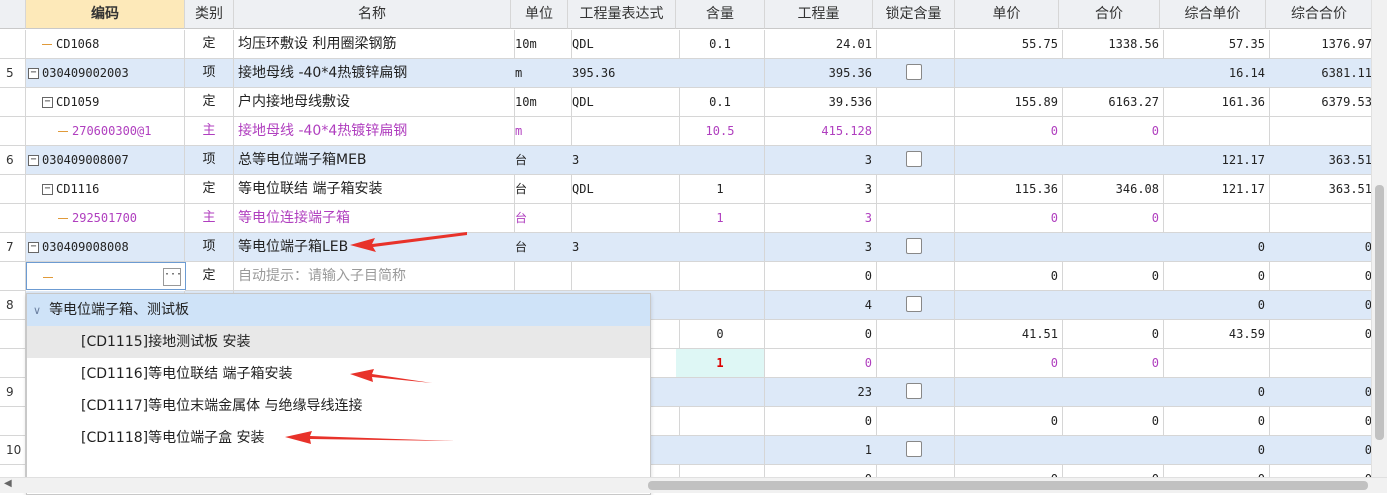  I want to click on cell-code: −030409002003, so click(105, 73).